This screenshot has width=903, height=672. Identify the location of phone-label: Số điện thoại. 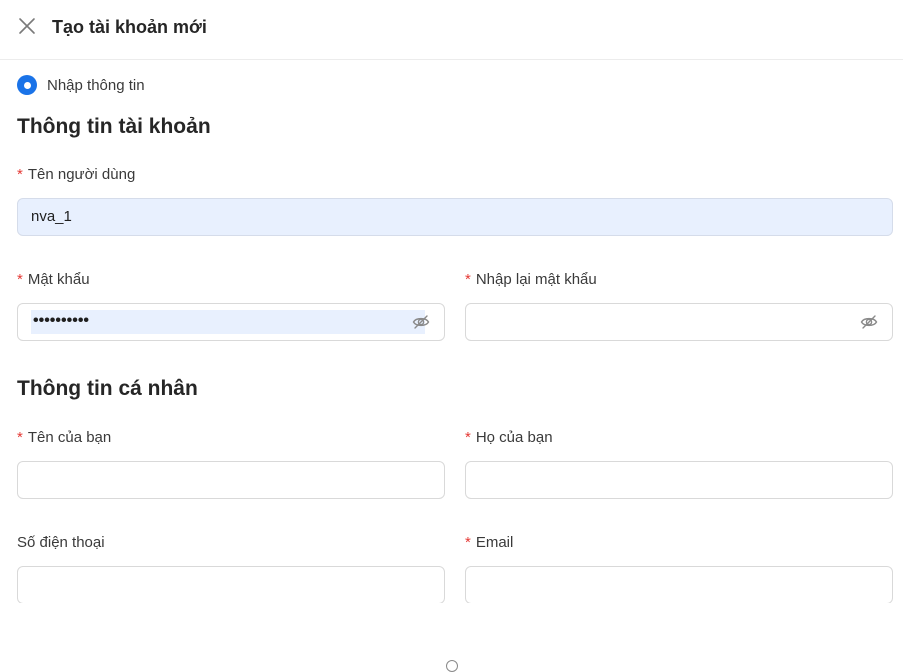
(61, 542).